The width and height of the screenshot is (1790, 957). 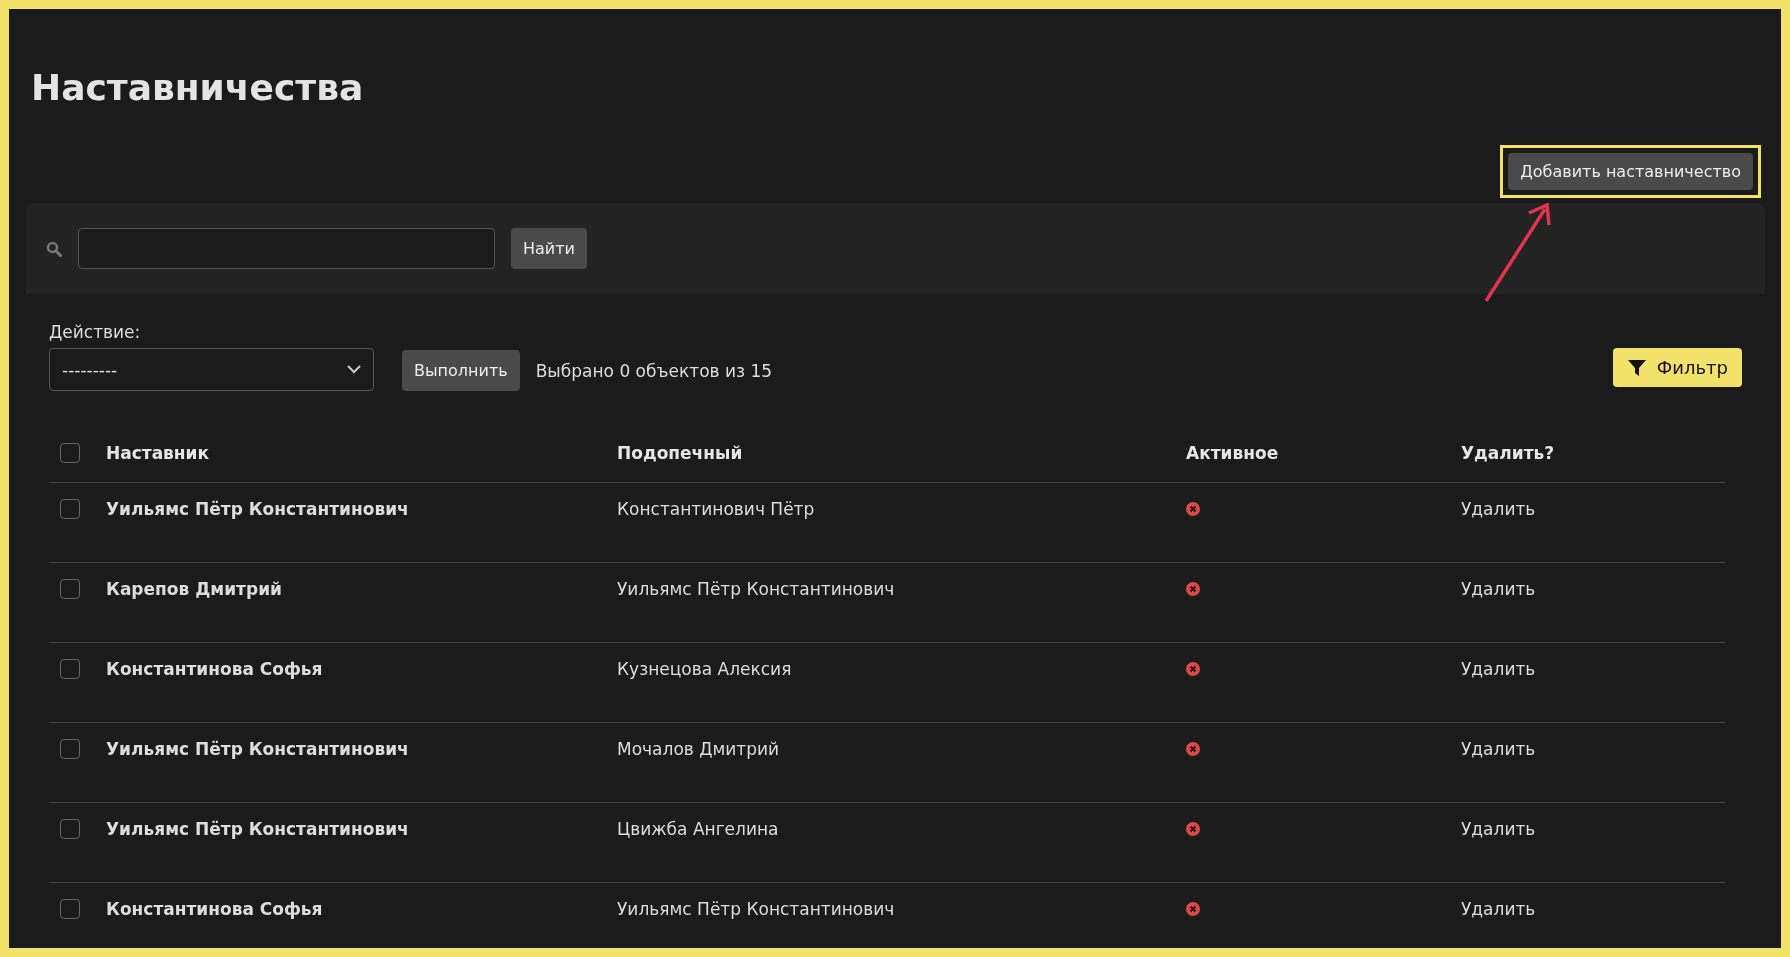 What do you see at coordinates (654, 372) in the screenshot?
I see `selection-count: Выбрано 0 объектов из 15` at bounding box center [654, 372].